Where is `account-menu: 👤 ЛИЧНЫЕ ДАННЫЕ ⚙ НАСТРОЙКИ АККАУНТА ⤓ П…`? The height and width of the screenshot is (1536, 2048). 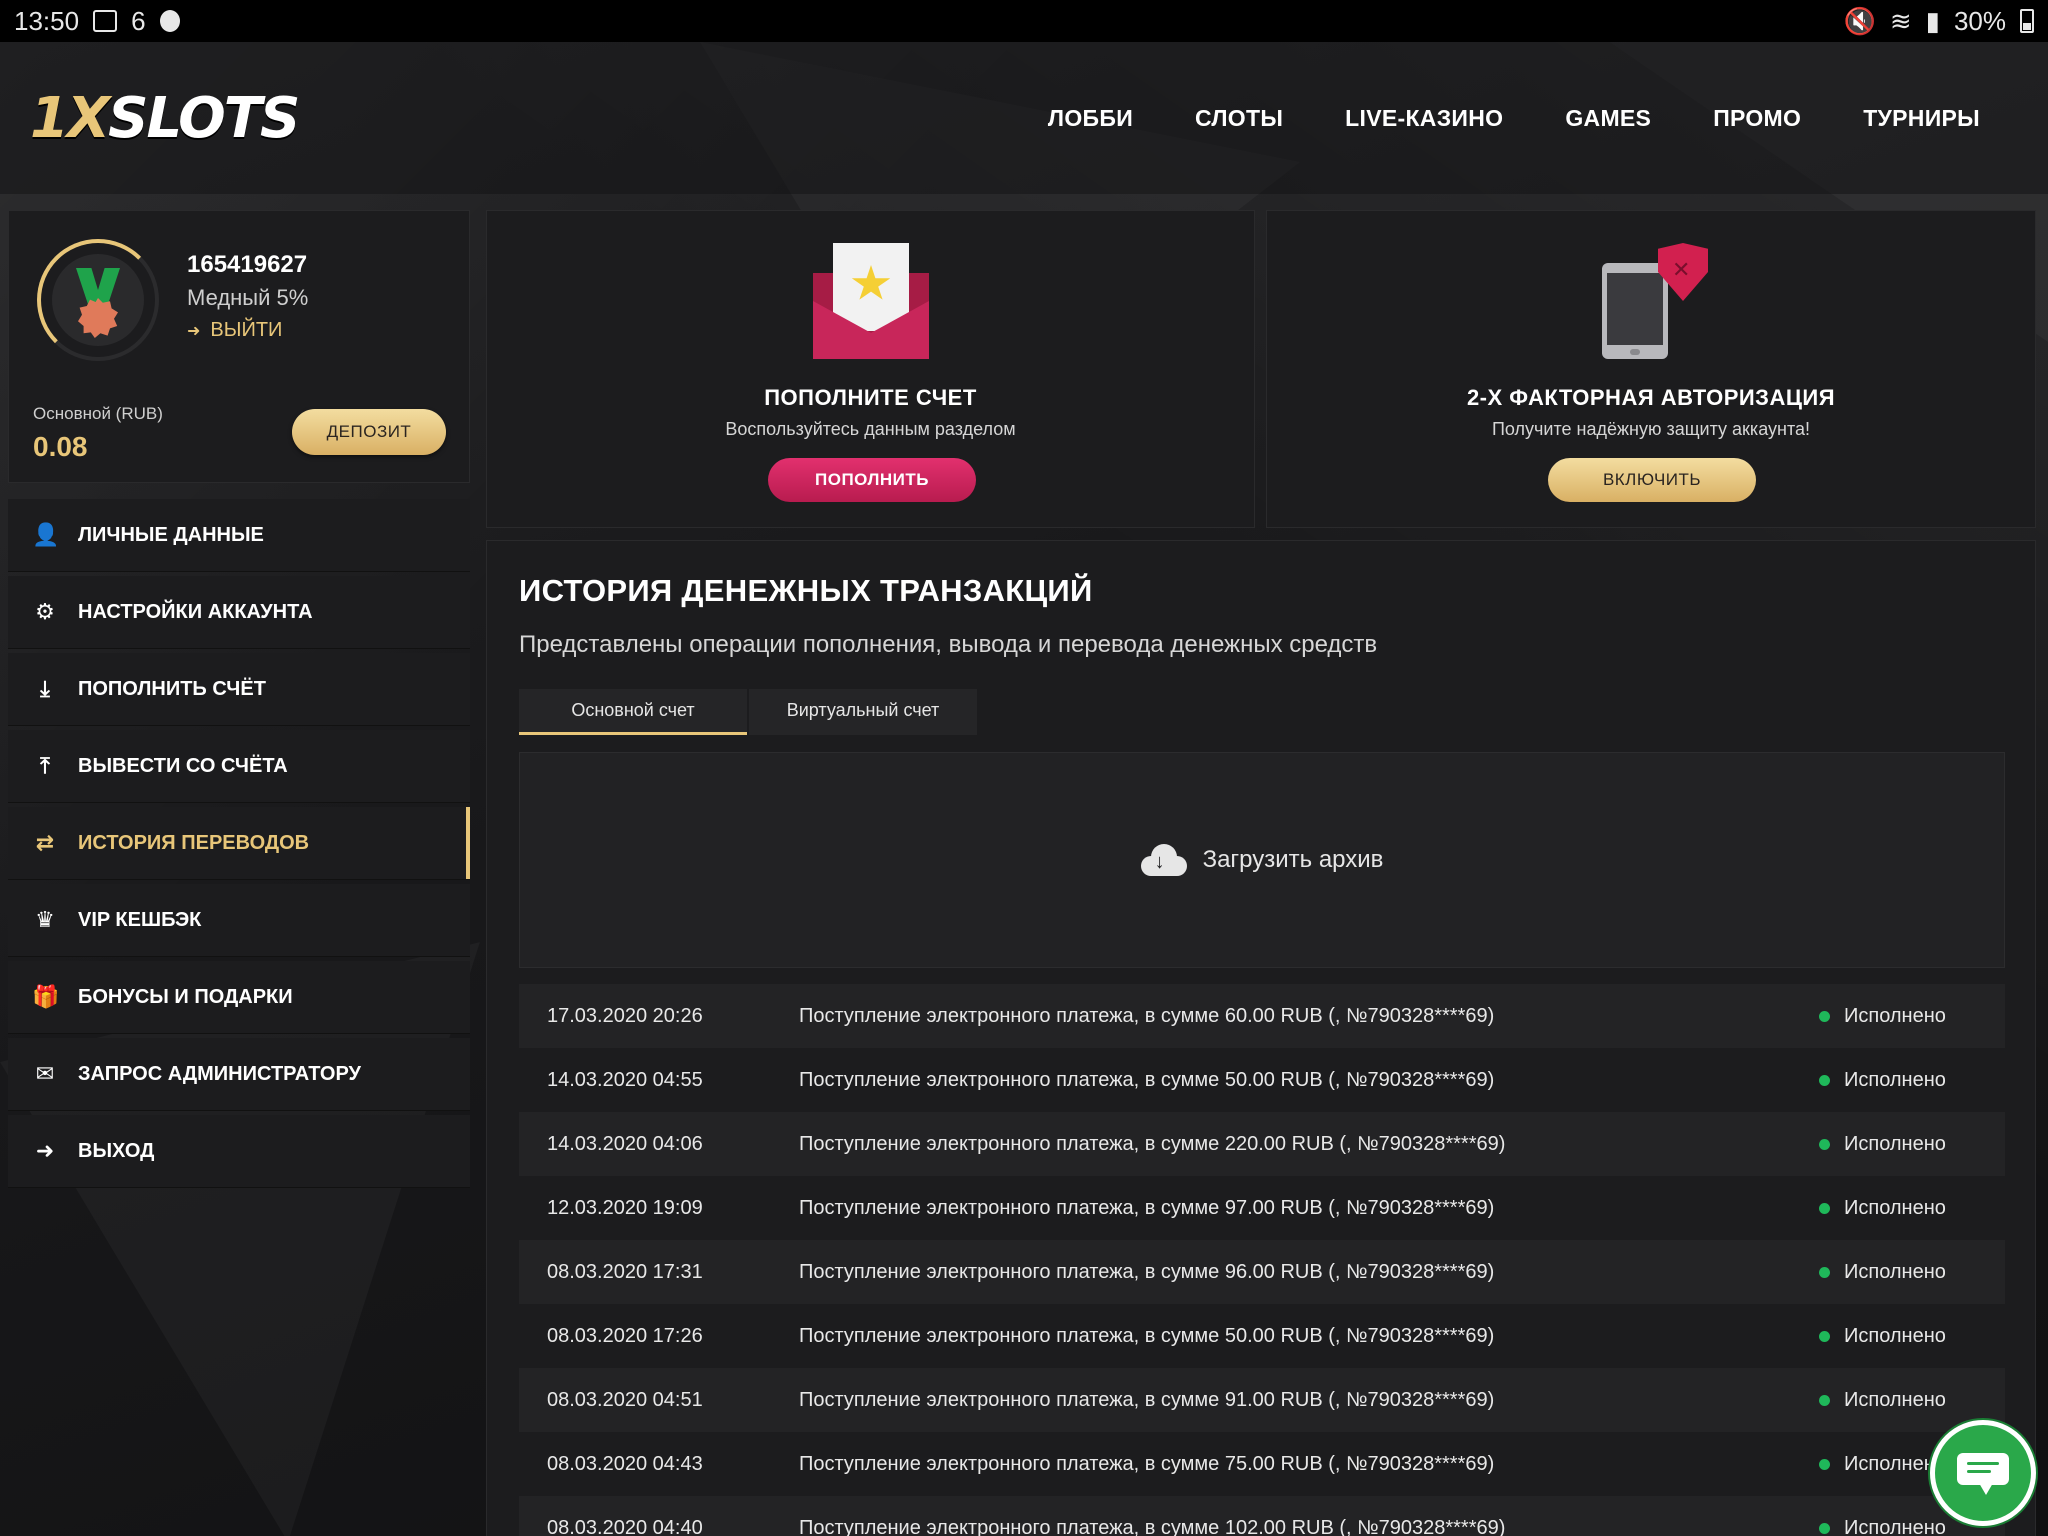 account-menu: 👤 ЛИЧНЫЕ ДАННЫЕ ⚙ НАСТРОЙКИ АККАУНТА ⤓ П… is located at coordinates (239, 845).